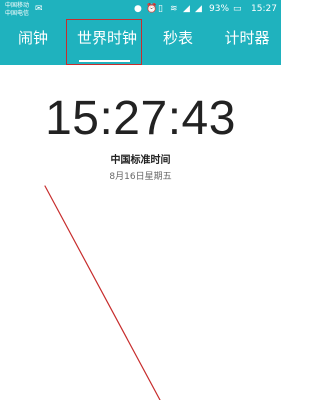  Describe the element at coordinates (104, 61) in the screenshot. I see `active-tab-indicator` at that location.